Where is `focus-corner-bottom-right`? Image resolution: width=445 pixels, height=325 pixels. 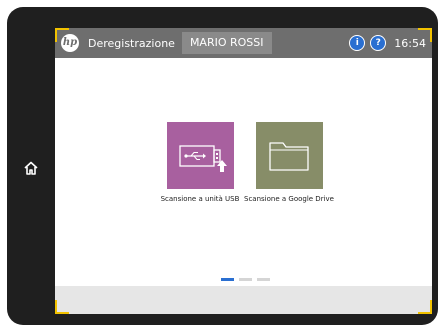 focus-corner-bottom-right is located at coordinates (425, 307).